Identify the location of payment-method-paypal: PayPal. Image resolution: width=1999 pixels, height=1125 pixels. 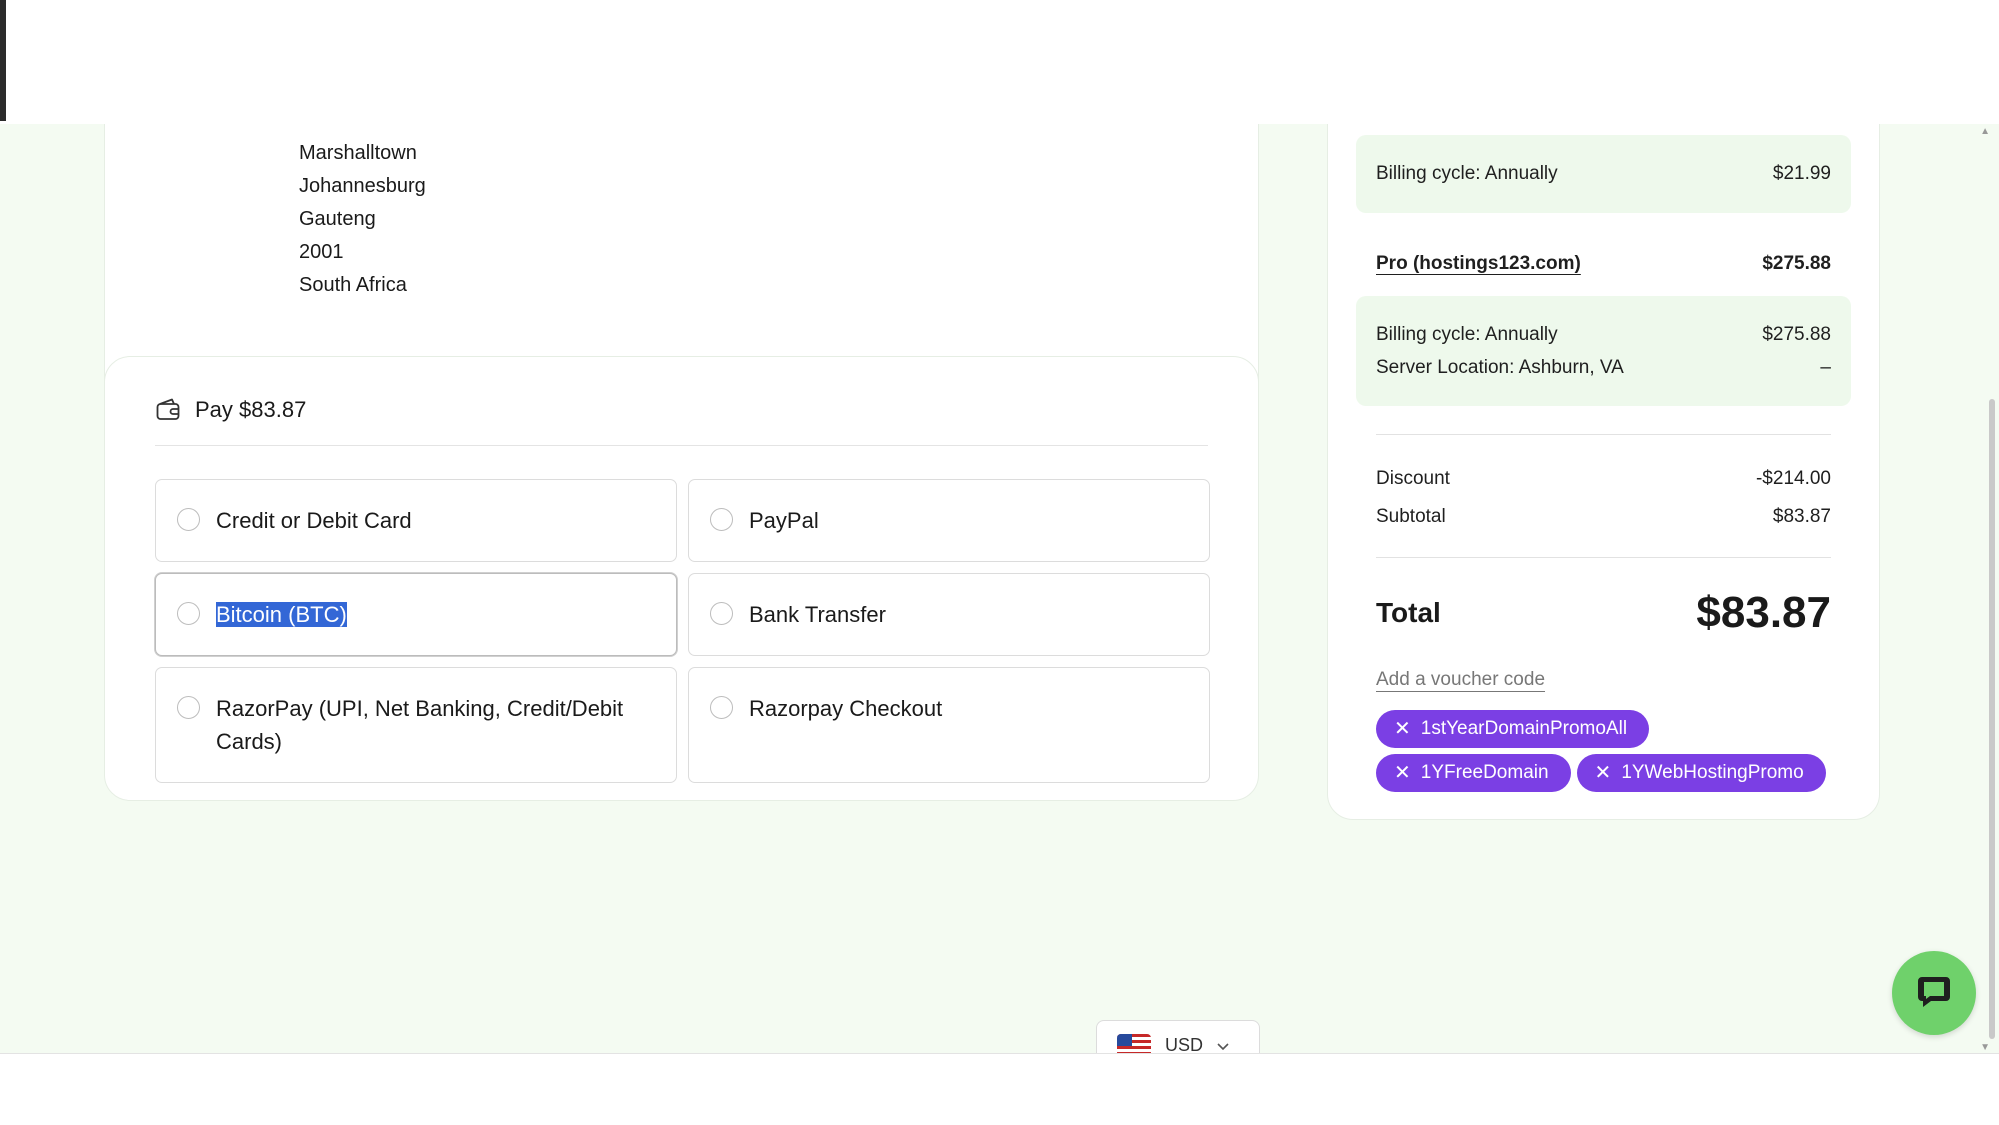
(949, 520).